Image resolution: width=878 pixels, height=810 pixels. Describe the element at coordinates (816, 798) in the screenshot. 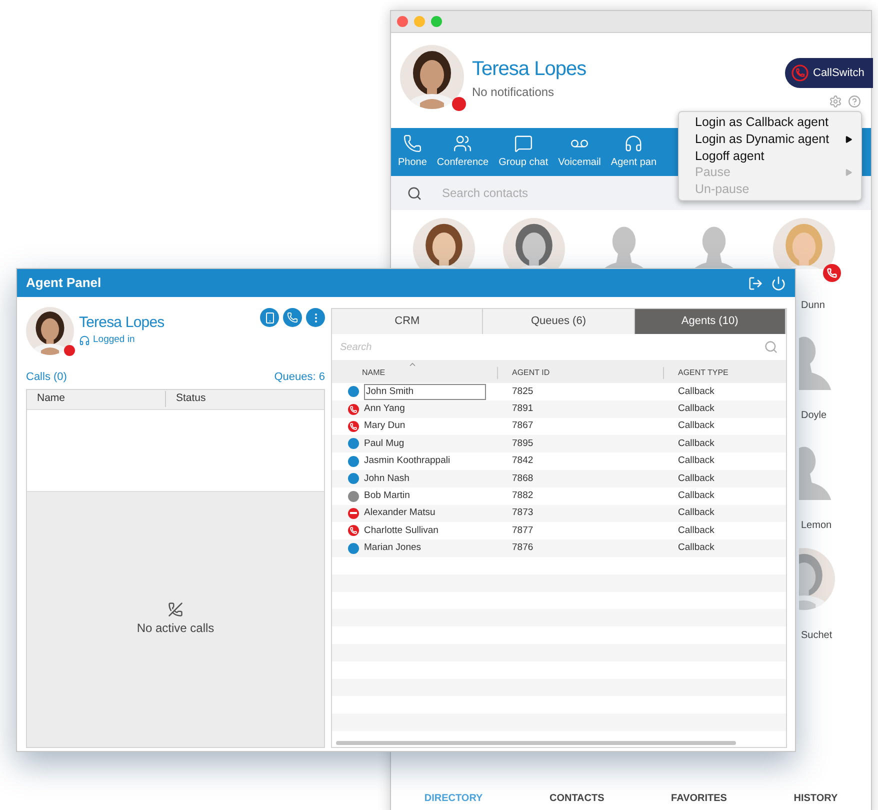

I see `bottom-tab: HISTORY` at that location.